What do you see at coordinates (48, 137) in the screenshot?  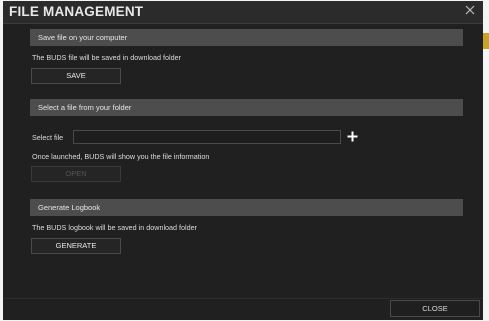 I see `select-file-label: Select file` at bounding box center [48, 137].